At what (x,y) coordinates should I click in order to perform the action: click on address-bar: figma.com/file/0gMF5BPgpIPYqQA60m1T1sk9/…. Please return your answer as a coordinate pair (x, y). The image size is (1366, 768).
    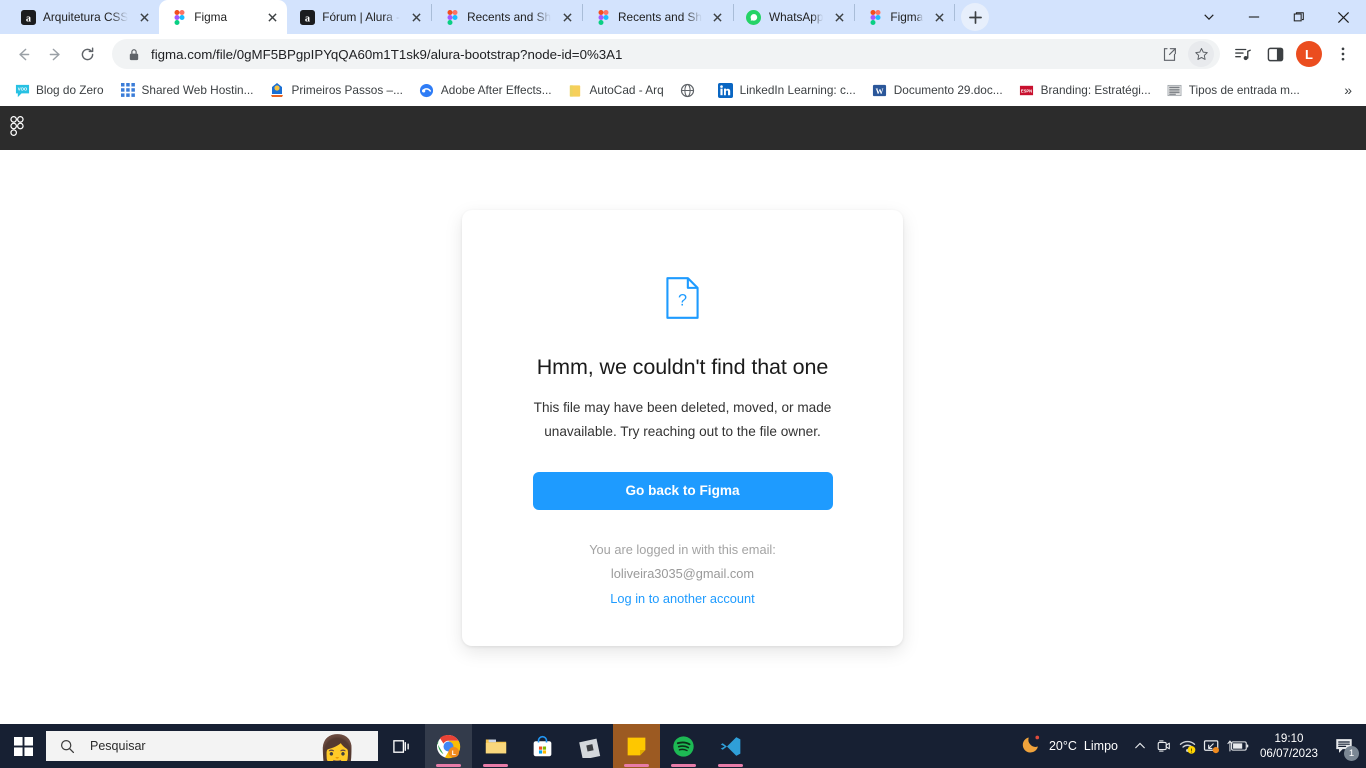
    Looking at the image, I should click on (666, 54).